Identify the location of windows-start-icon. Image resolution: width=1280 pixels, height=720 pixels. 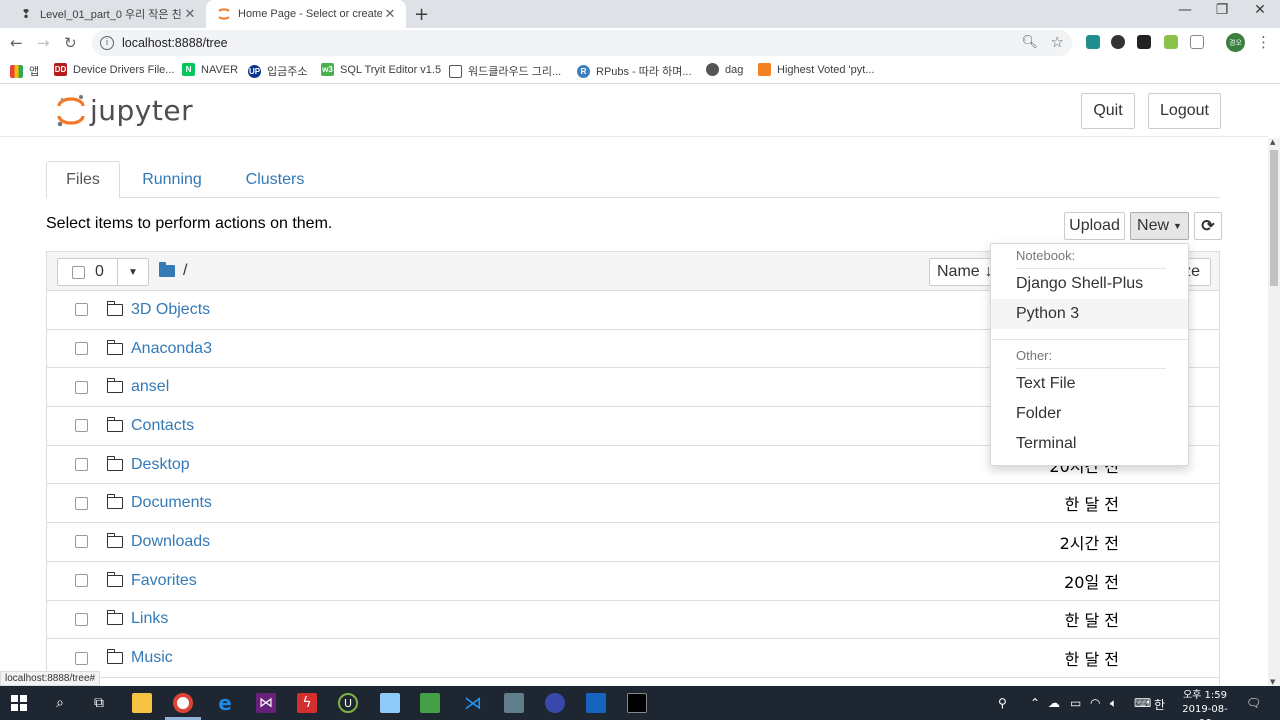
(19, 703).